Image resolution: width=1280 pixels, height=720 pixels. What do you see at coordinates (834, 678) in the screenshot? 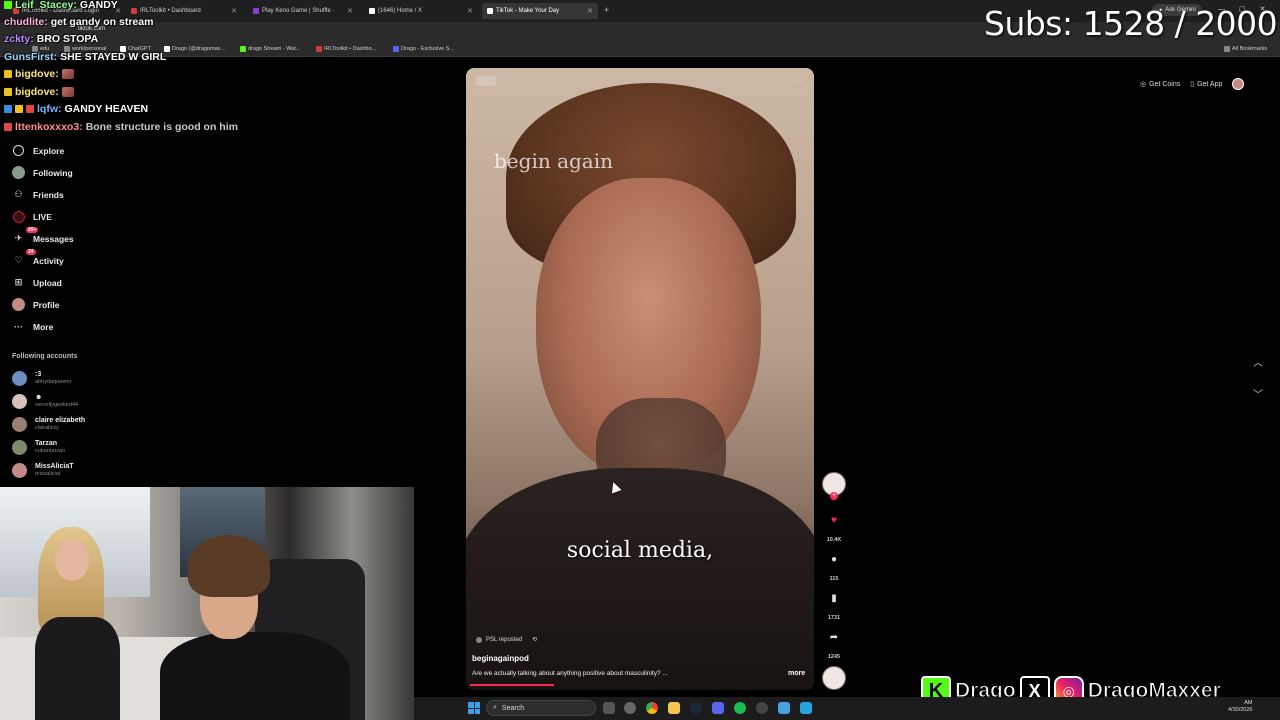
I see `sound-avatar` at bounding box center [834, 678].